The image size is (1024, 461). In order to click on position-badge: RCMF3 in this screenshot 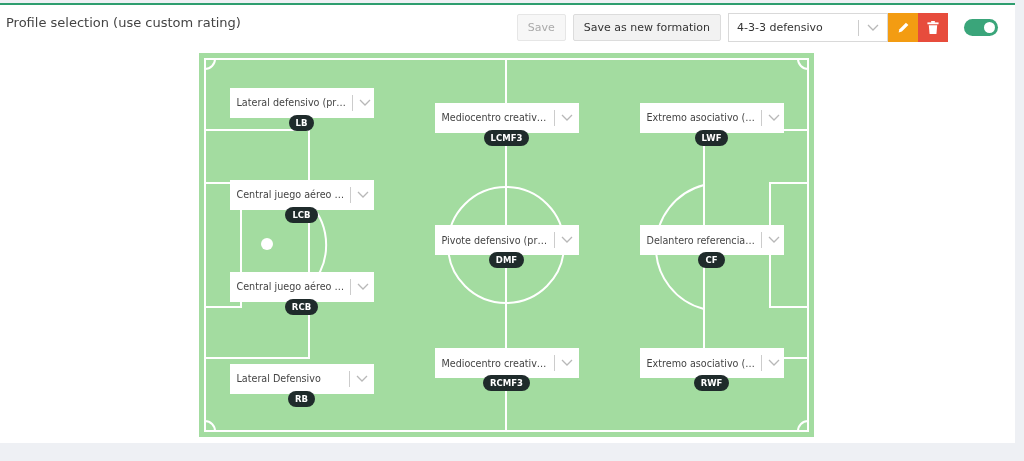, I will do `click(506, 383)`.